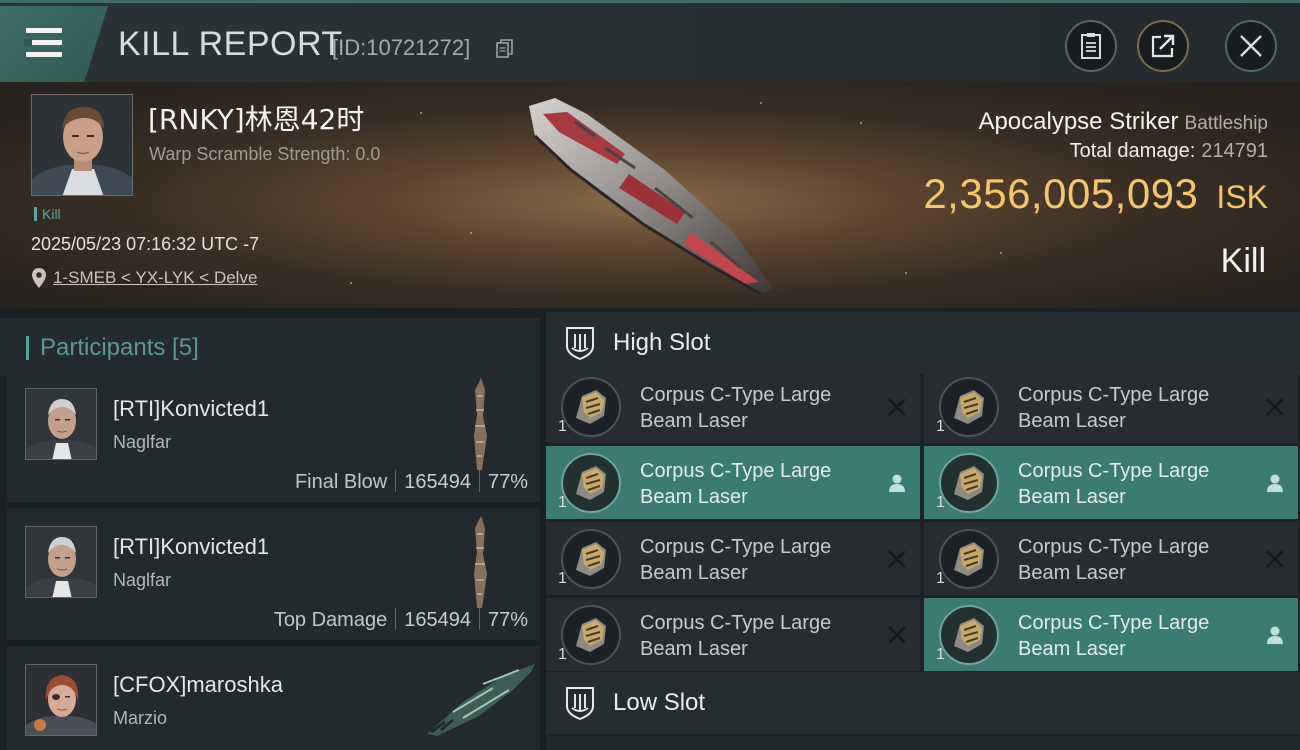 Image resolution: width=1300 pixels, height=750 pixels. Describe the element at coordinates (580, 343) in the screenshot. I see `high-slot-icon` at that location.